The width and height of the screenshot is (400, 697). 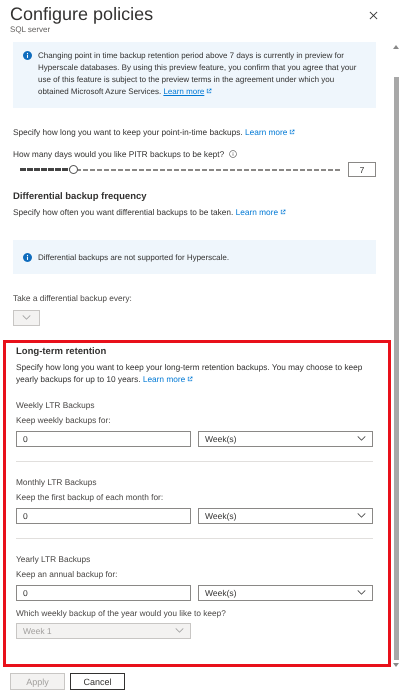 What do you see at coordinates (180, 169) in the screenshot?
I see `retention-slider` at bounding box center [180, 169].